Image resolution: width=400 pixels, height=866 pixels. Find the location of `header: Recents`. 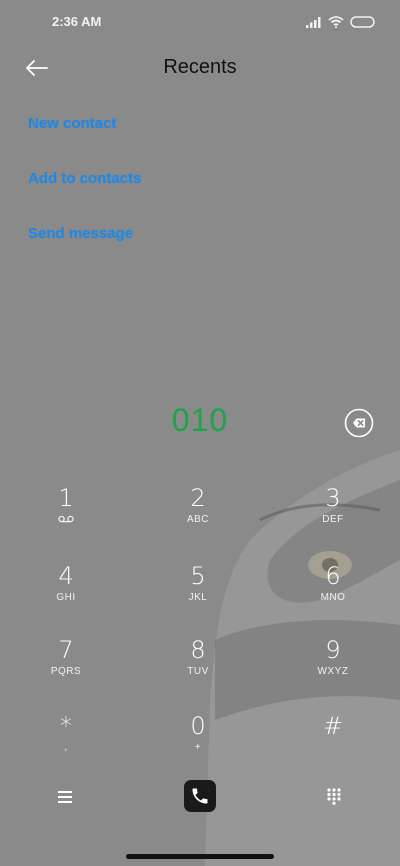

header: Recents is located at coordinates (200, 68).